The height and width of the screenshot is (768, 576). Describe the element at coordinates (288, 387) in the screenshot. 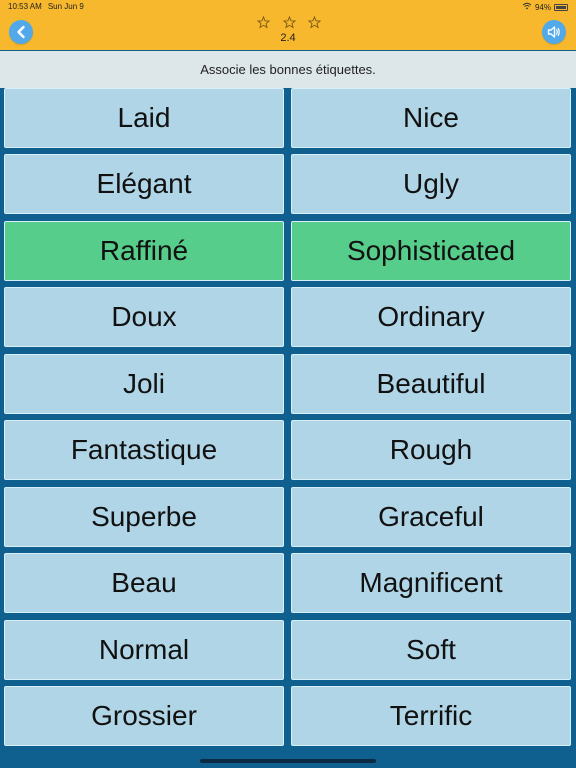

I see `pair-row: Joli Beautiful` at that location.